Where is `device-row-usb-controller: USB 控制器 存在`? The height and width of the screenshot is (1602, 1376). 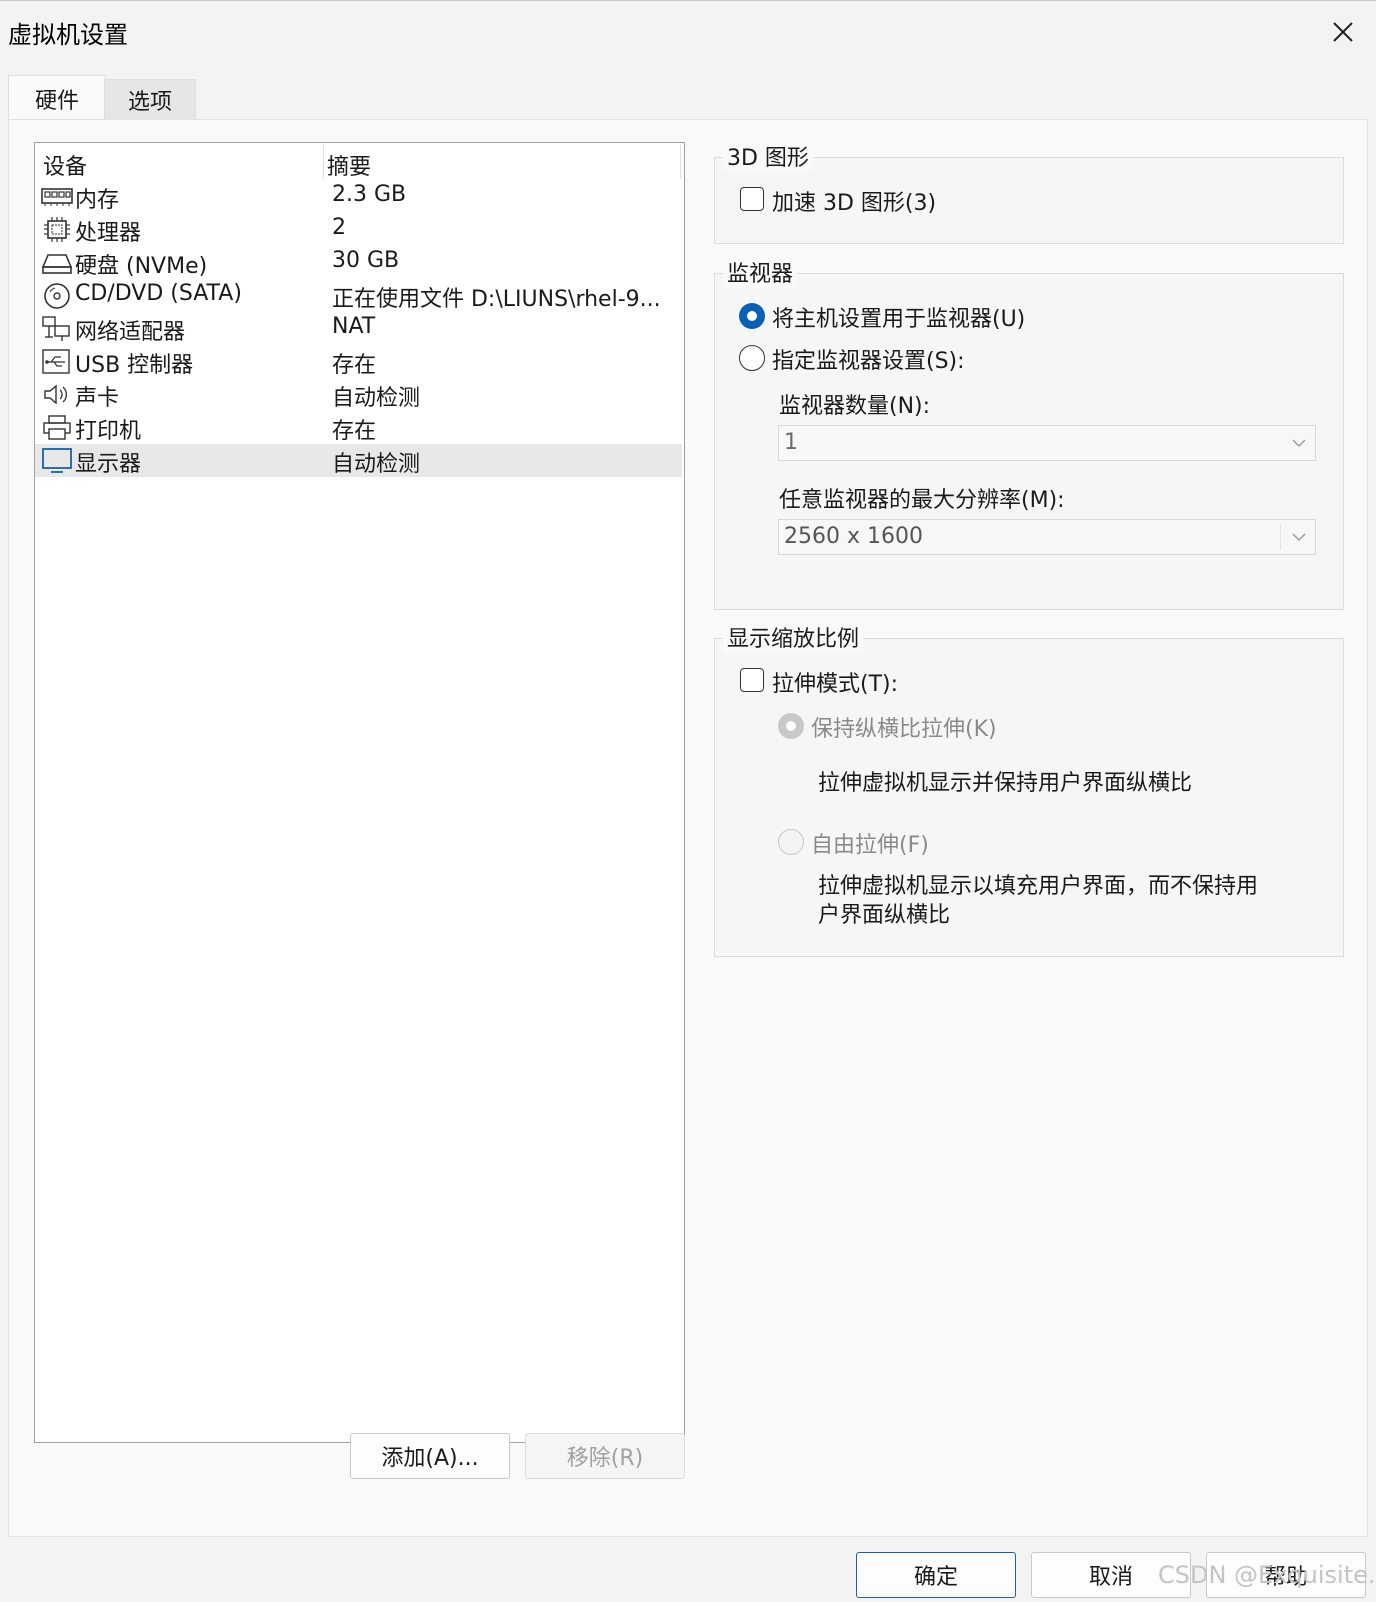
device-row-usb-controller: USB 控制器 存在 is located at coordinates (358, 361).